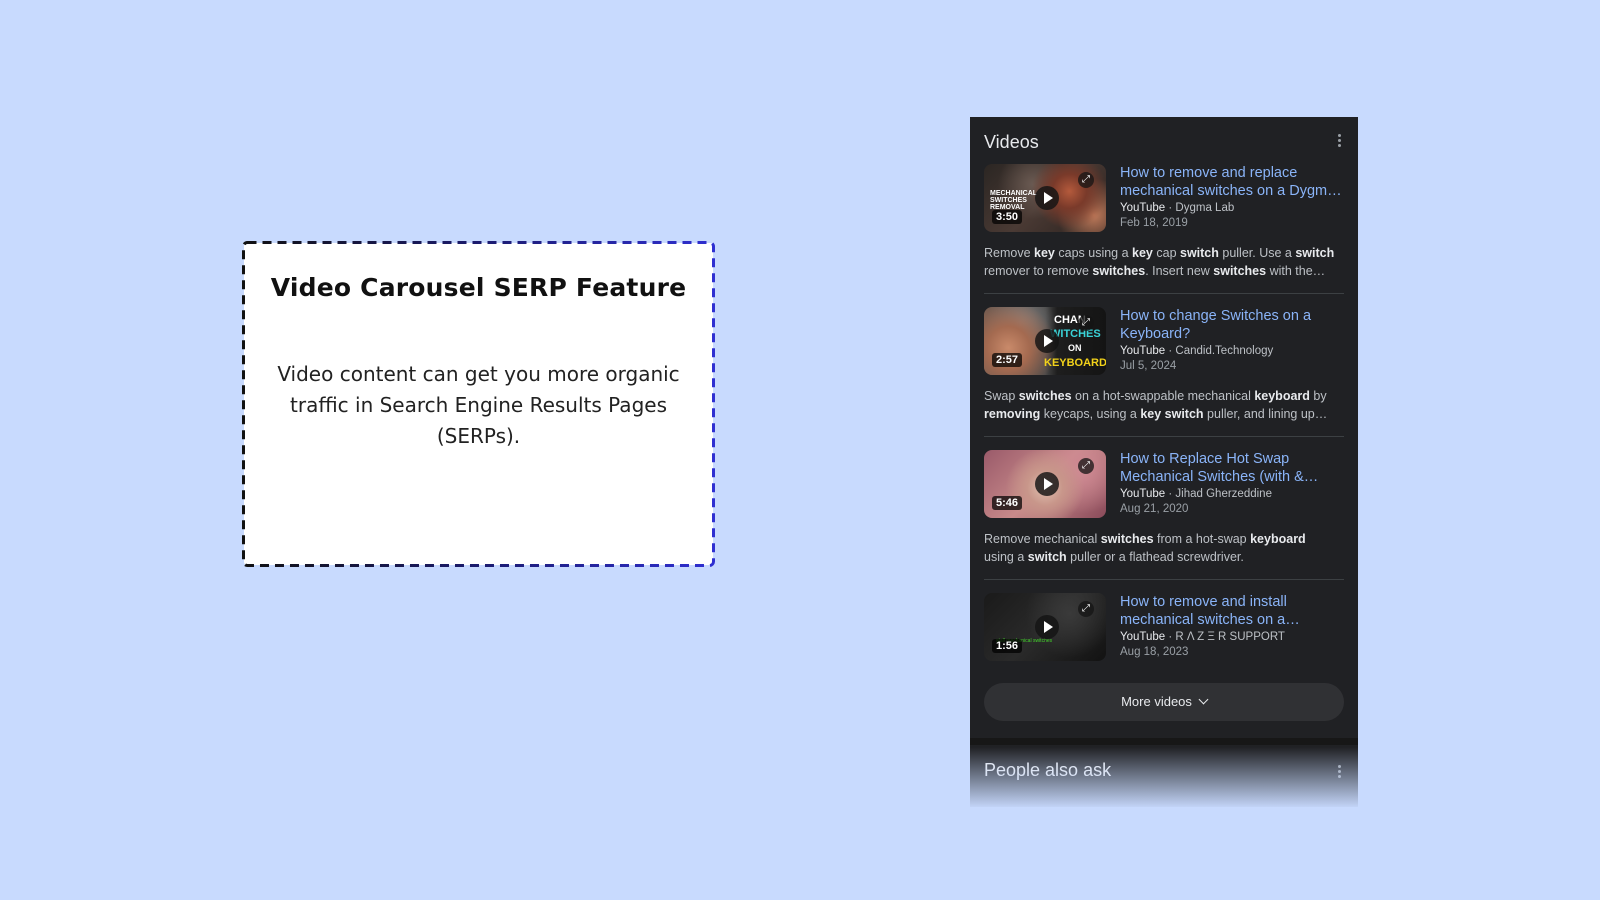  What do you see at coordinates (1156, 701) in the screenshot?
I see `more-videos-label: More videos` at bounding box center [1156, 701].